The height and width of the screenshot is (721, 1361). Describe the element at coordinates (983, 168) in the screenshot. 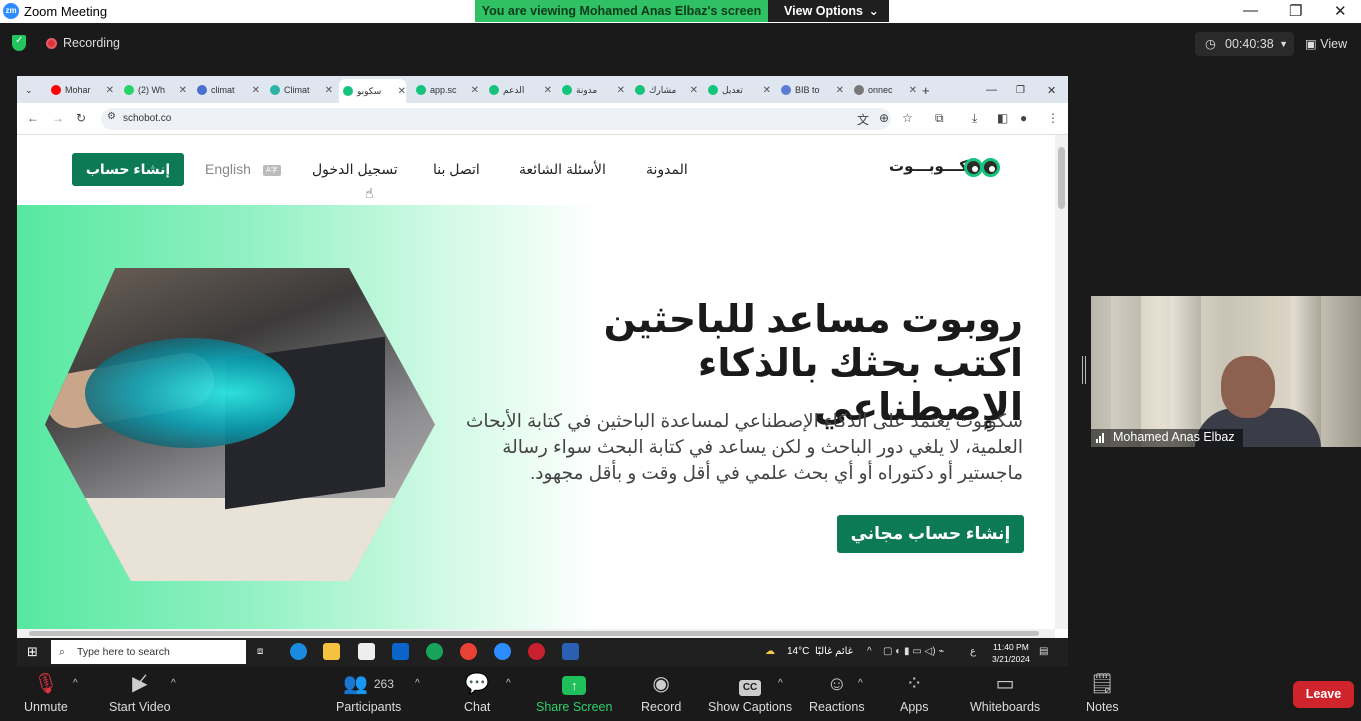

I see `site-logo-icon` at that location.